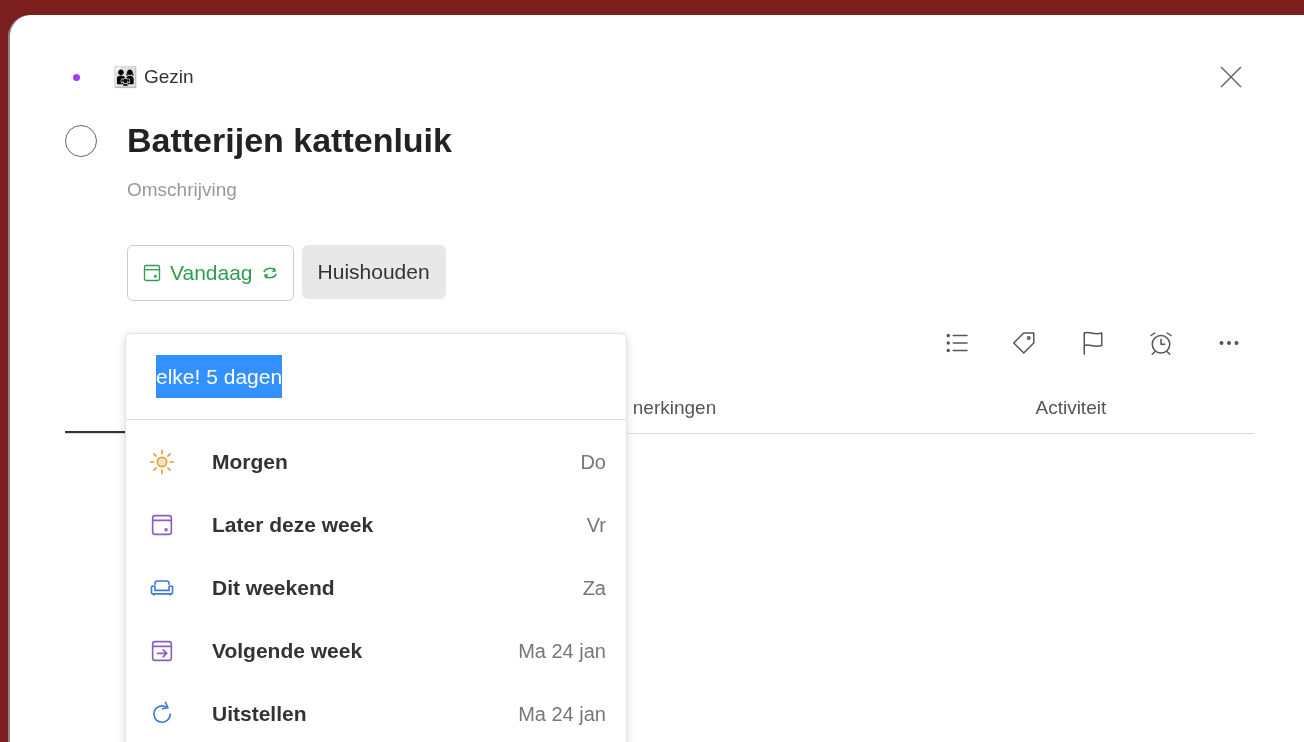 The width and height of the screenshot is (1304, 742). Describe the element at coordinates (376, 461) in the screenshot. I see `date-option: Morgen Do` at that location.